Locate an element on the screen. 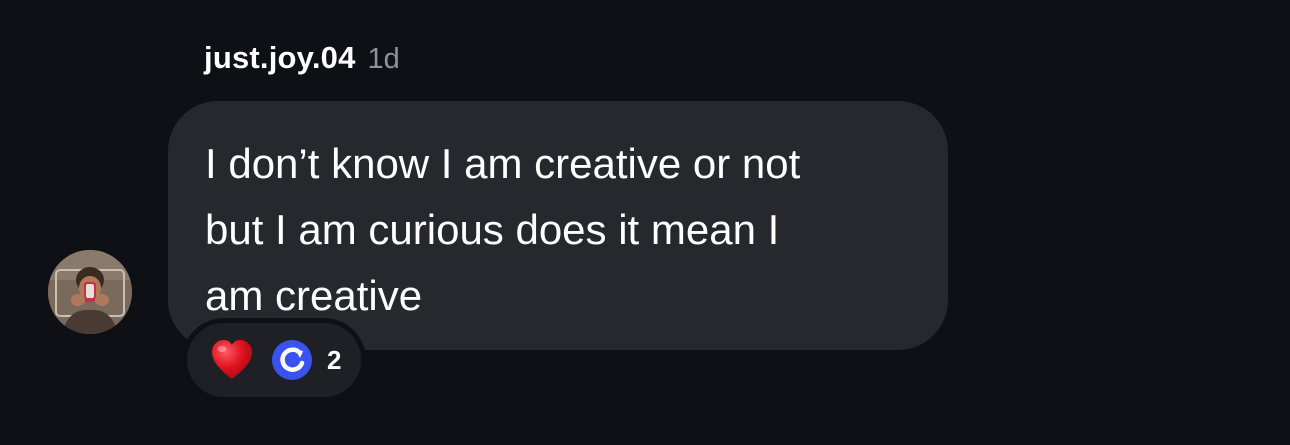  reactions-pill: 2 is located at coordinates (274, 360).